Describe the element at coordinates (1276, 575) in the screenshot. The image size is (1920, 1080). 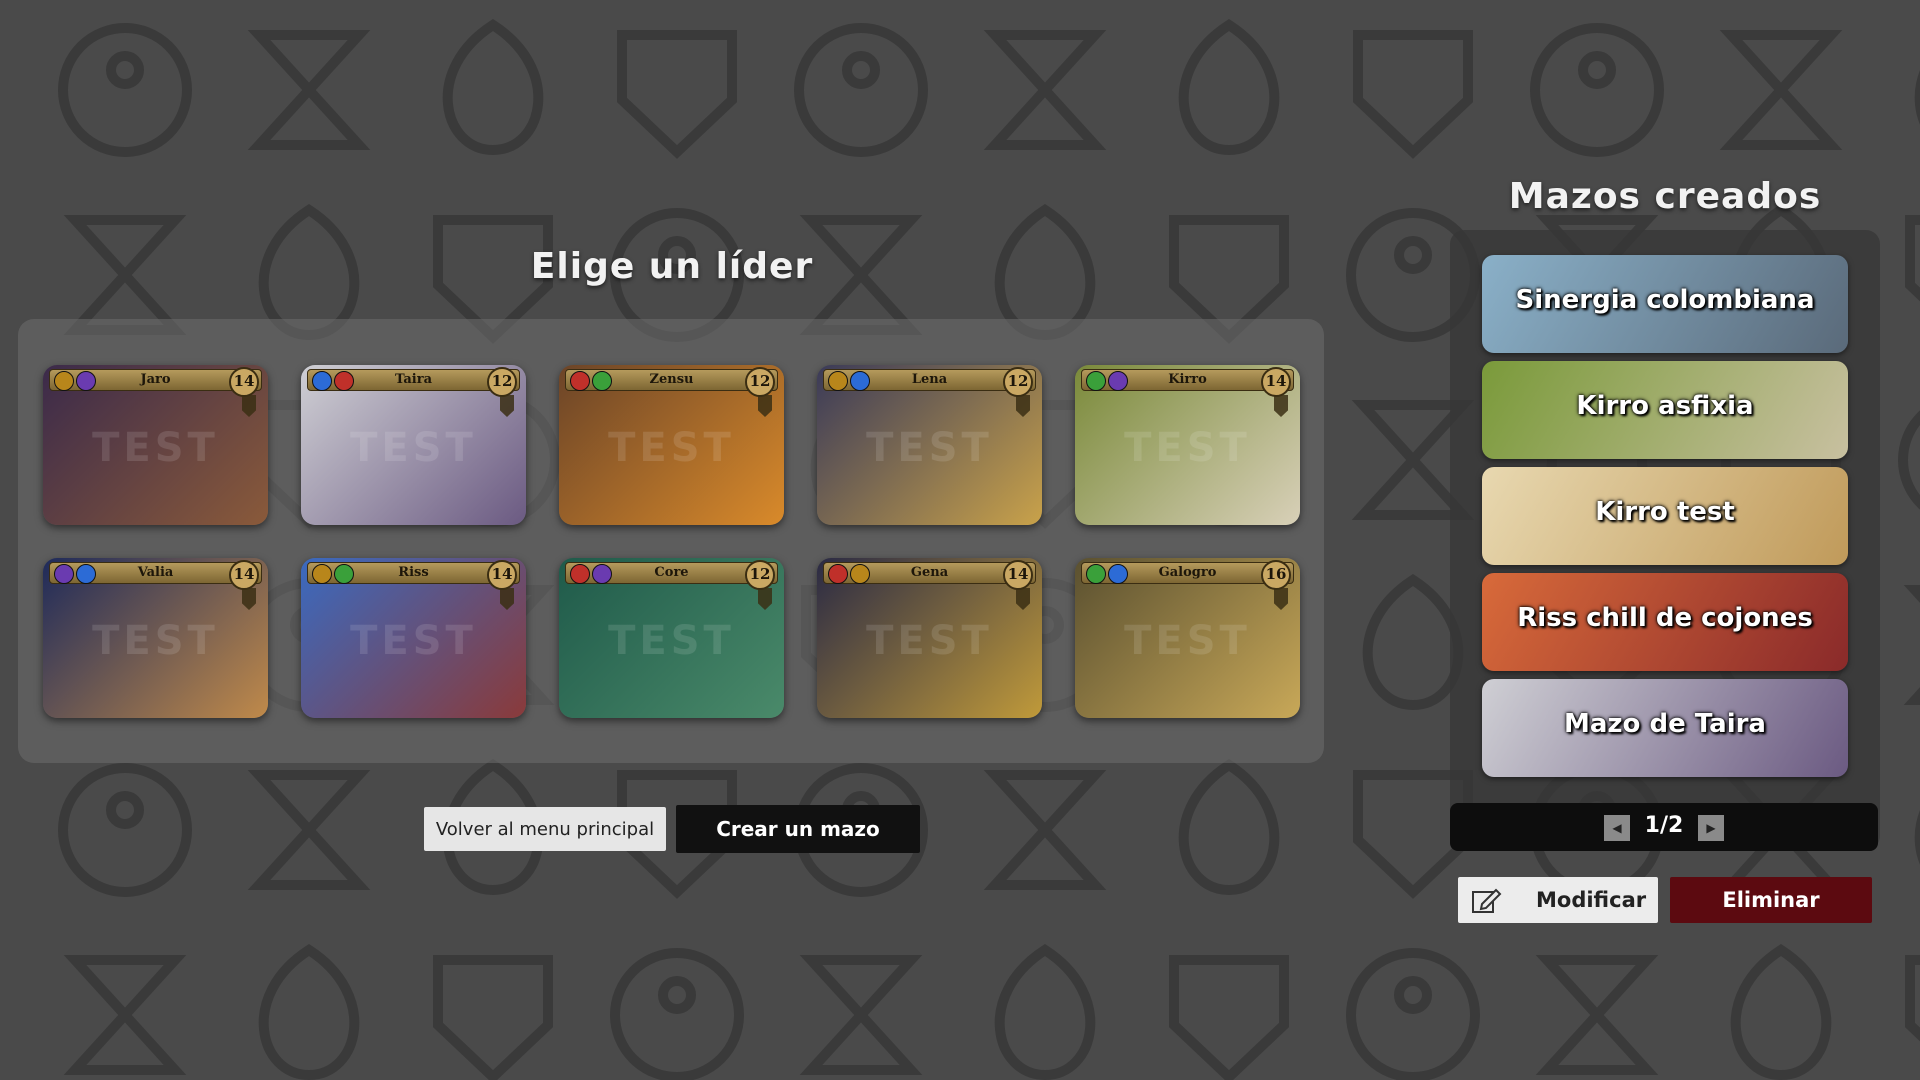
I see `card-cost: 16` at that location.